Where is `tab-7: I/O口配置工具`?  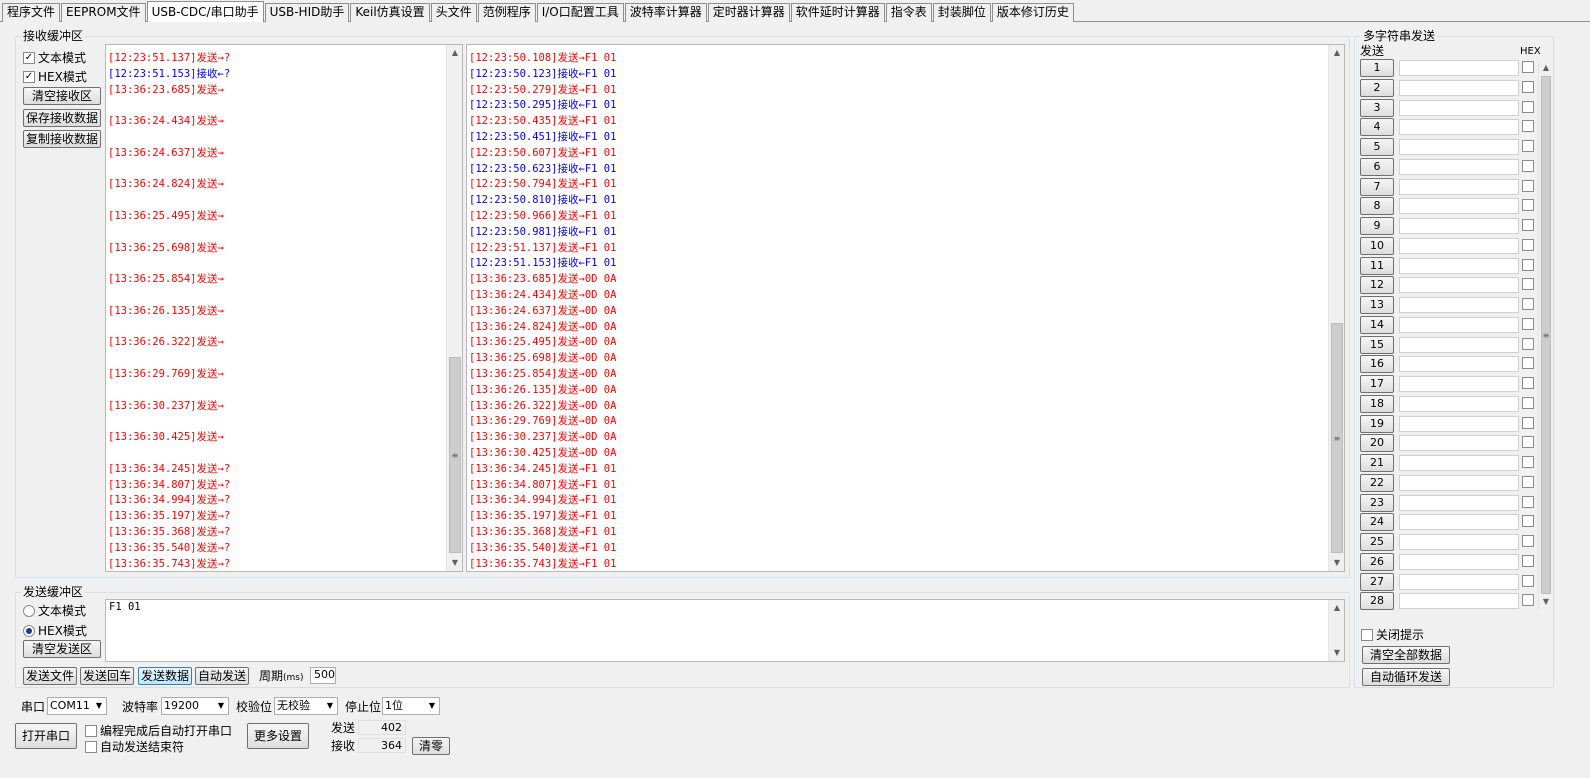
tab-7: I/O口配置工具 is located at coordinates (580, 12).